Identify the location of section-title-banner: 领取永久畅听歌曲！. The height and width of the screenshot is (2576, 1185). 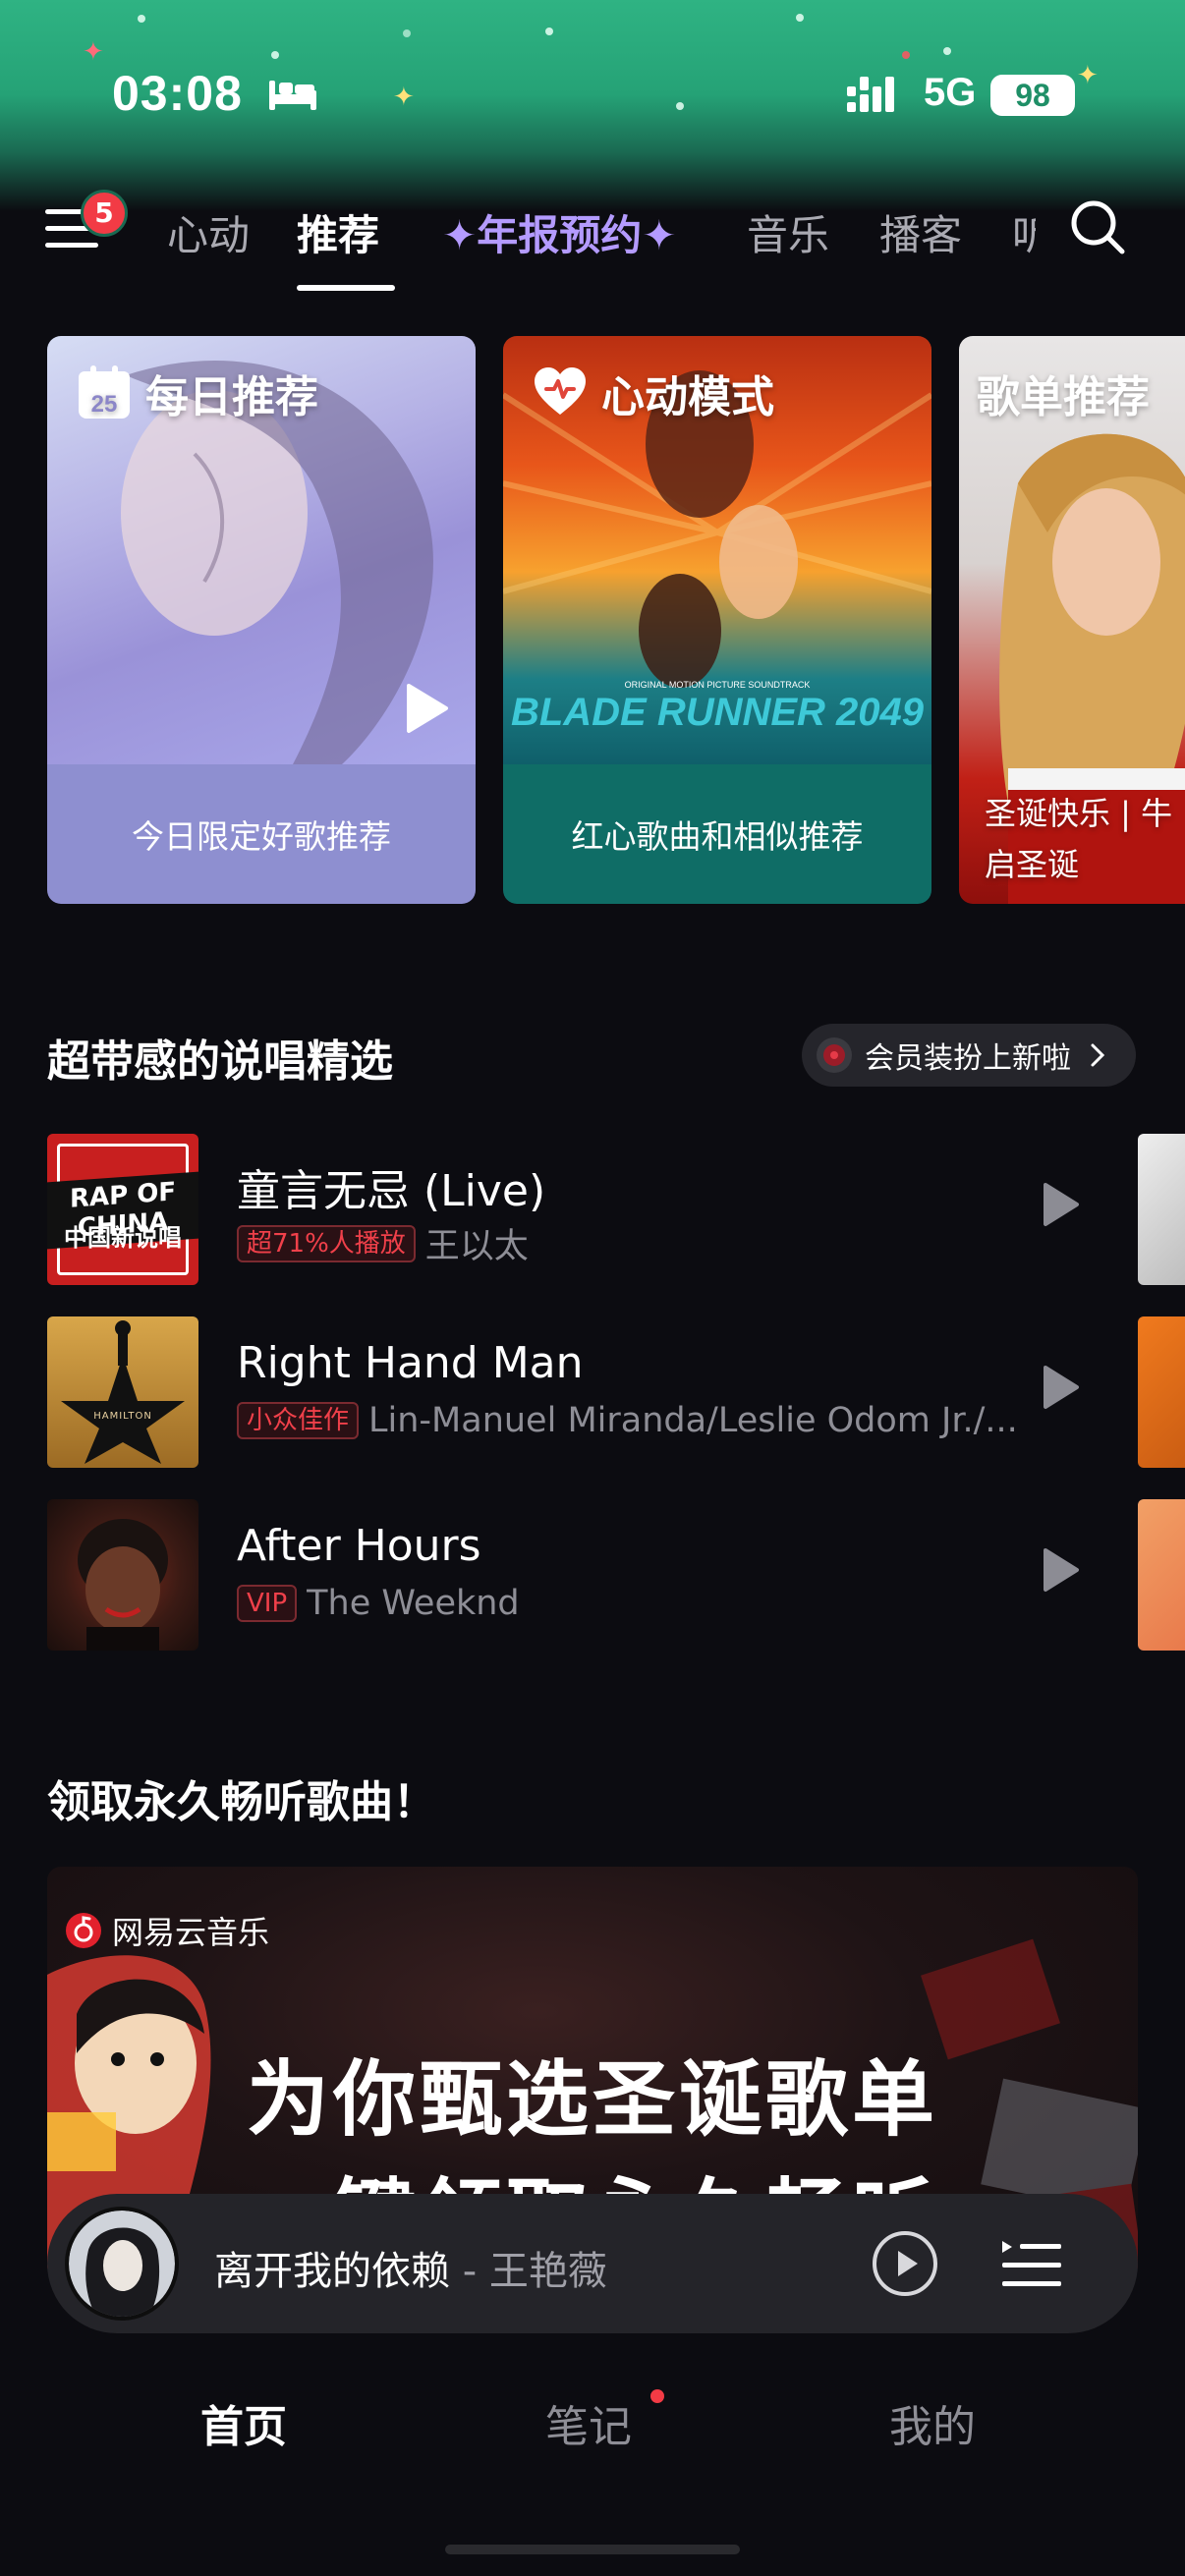
(242, 1802).